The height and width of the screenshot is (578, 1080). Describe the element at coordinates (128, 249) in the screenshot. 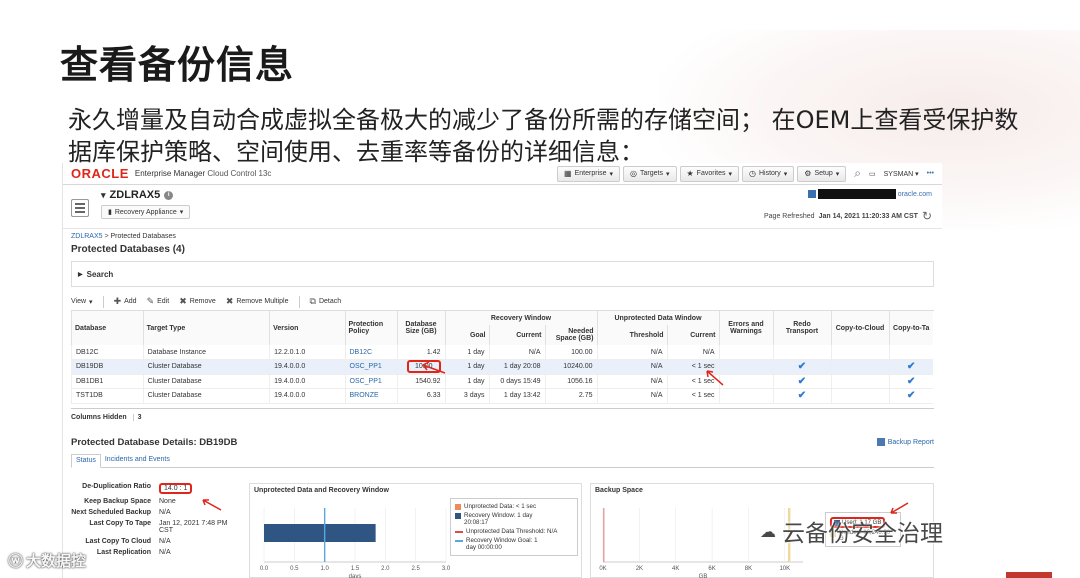

I see `page-title: Protected Databases (4)` at that location.